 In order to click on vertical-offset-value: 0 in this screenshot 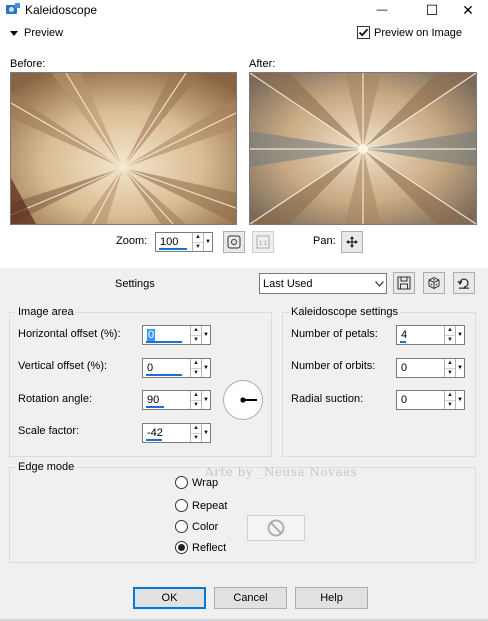, I will do `click(150, 368)`.